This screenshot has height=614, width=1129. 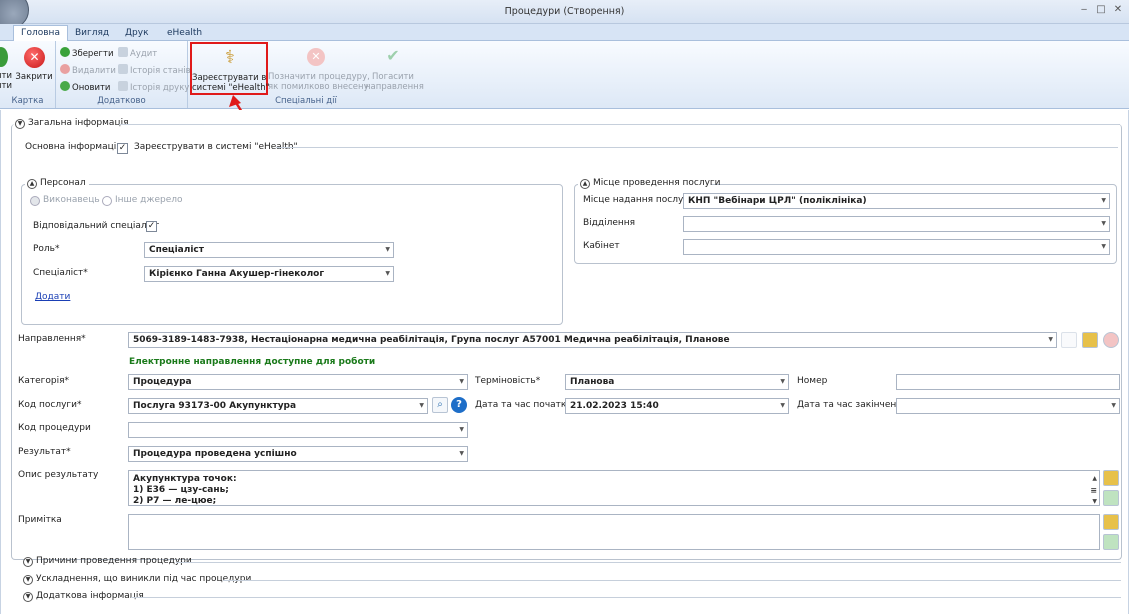 What do you see at coordinates (65, 69) in the screenshot?
I see `delete-icon` at bounding box center [65, 69].